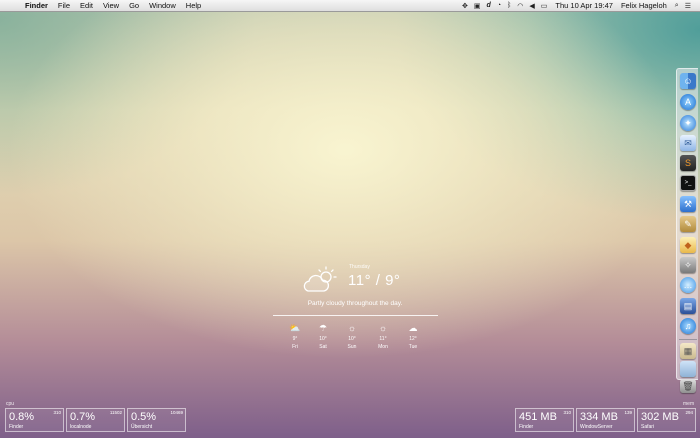 This screenshot has height=438, width=700. I want to click on forecast-day: ☼ 11° Mon, so click(383, 336).